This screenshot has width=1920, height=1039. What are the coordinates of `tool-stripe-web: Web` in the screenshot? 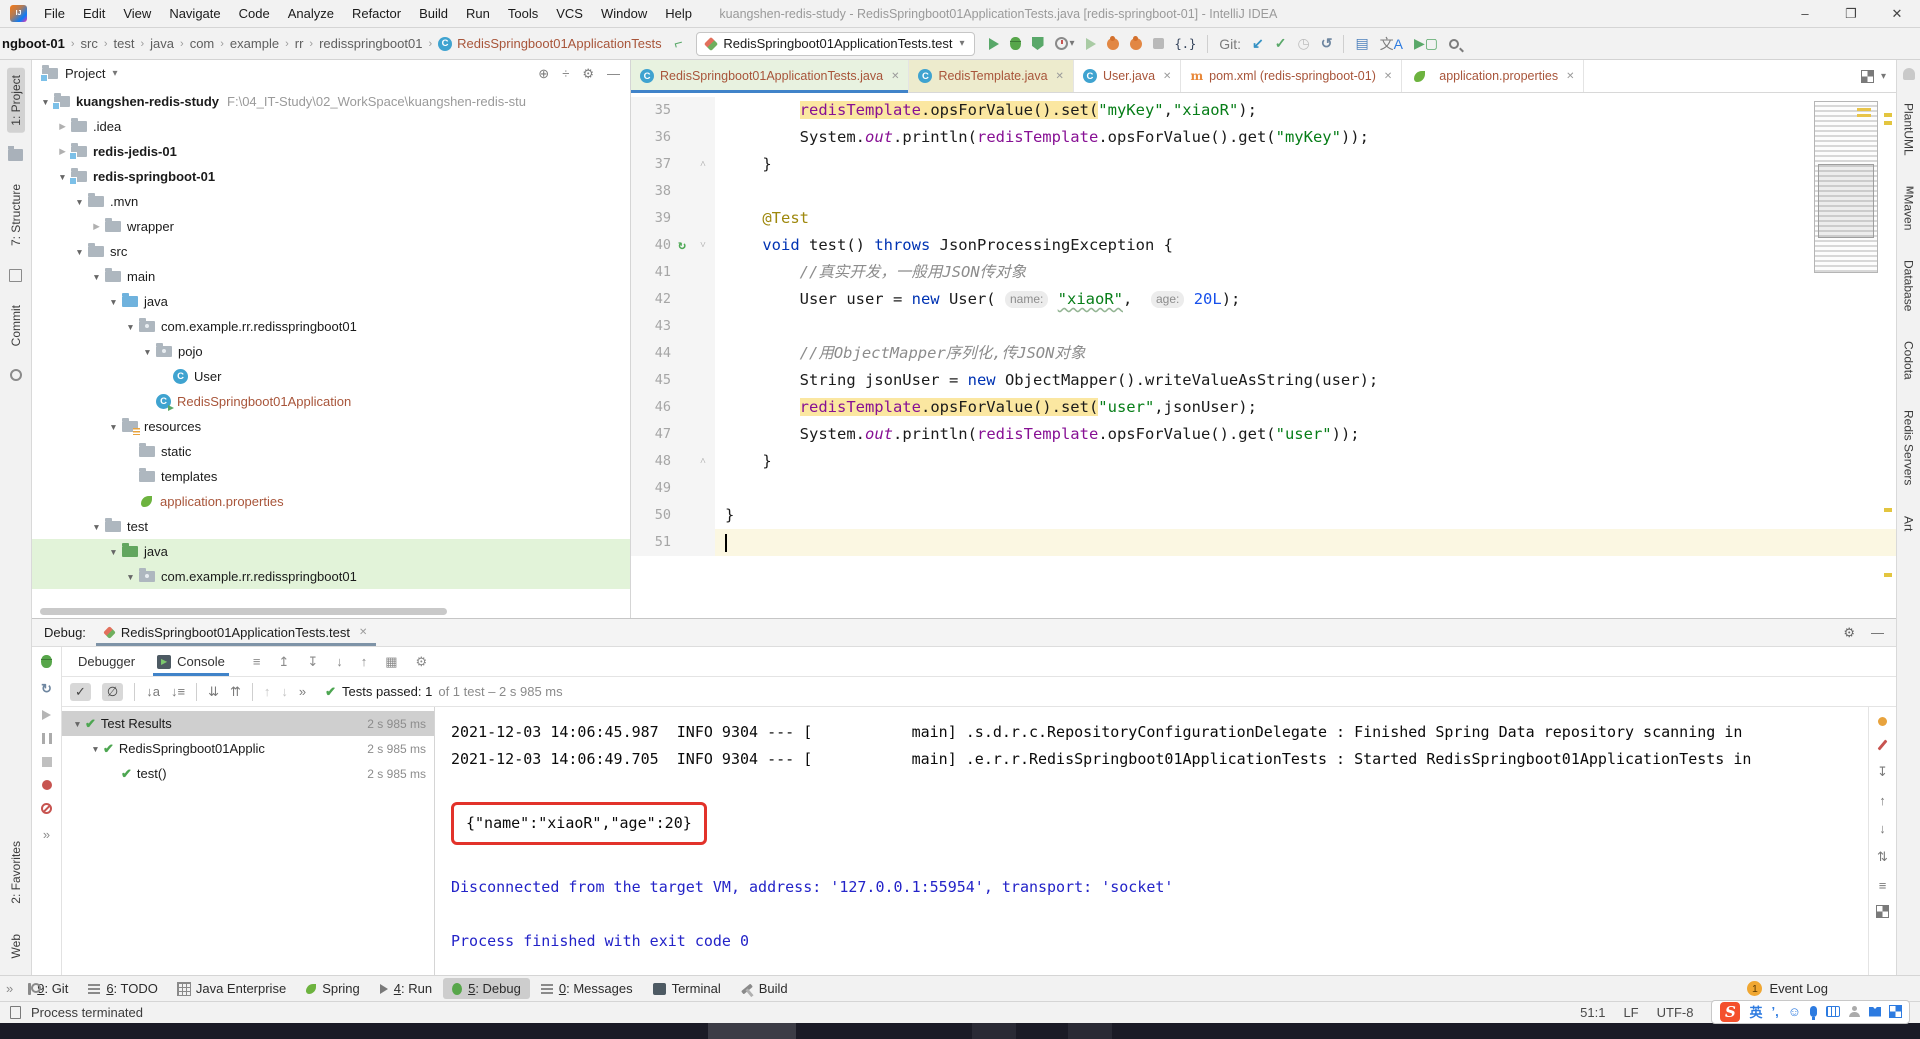 It's located at (16, 946).